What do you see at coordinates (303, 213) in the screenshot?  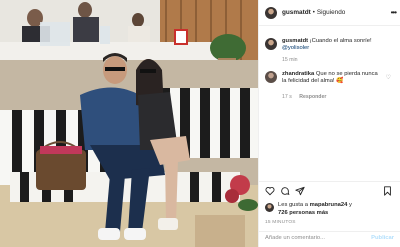 I see `likes-count: 726 personas más` at bounding box center [303, 213].